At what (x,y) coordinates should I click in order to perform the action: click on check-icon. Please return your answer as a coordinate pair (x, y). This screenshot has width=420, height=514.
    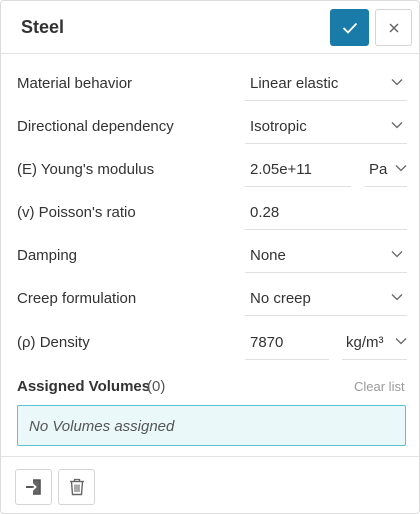
    Looking at the image, I should click on (349, 28).